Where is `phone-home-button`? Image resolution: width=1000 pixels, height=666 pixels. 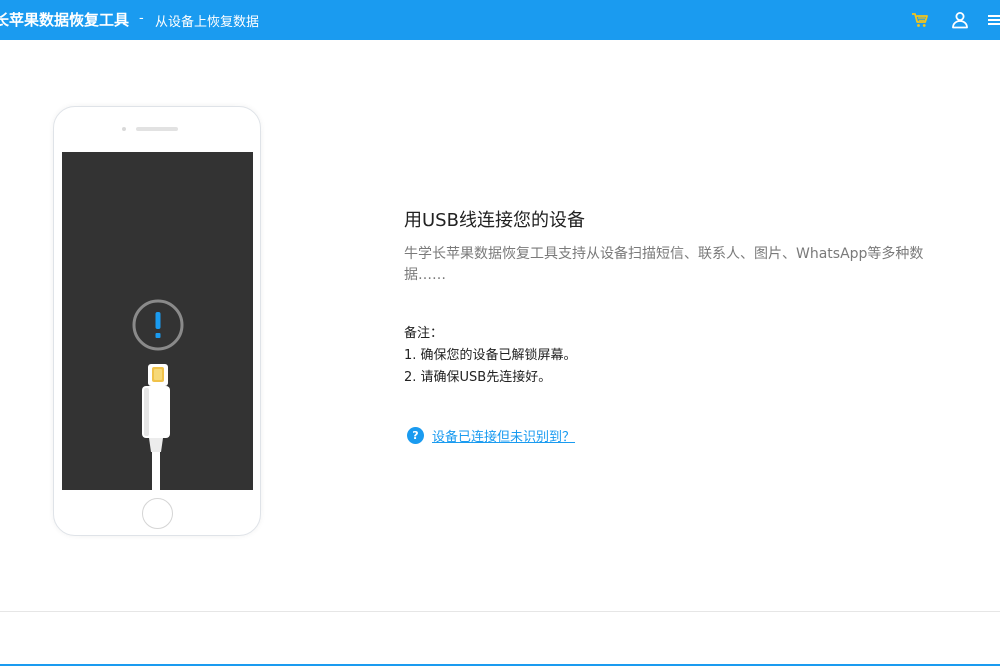 phone-home-button is located at coordinates (157, 513).